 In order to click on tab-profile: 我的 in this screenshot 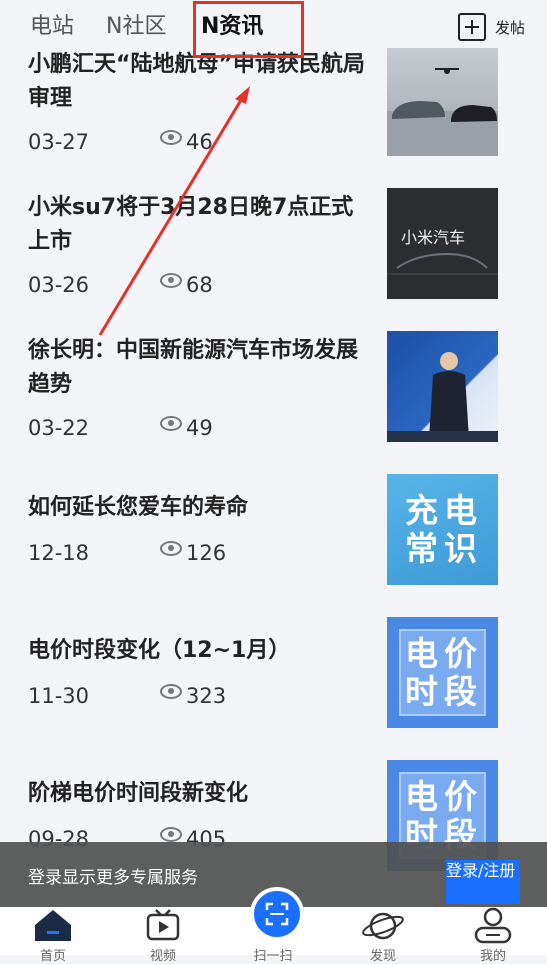, I will do `click(493, 935)`.